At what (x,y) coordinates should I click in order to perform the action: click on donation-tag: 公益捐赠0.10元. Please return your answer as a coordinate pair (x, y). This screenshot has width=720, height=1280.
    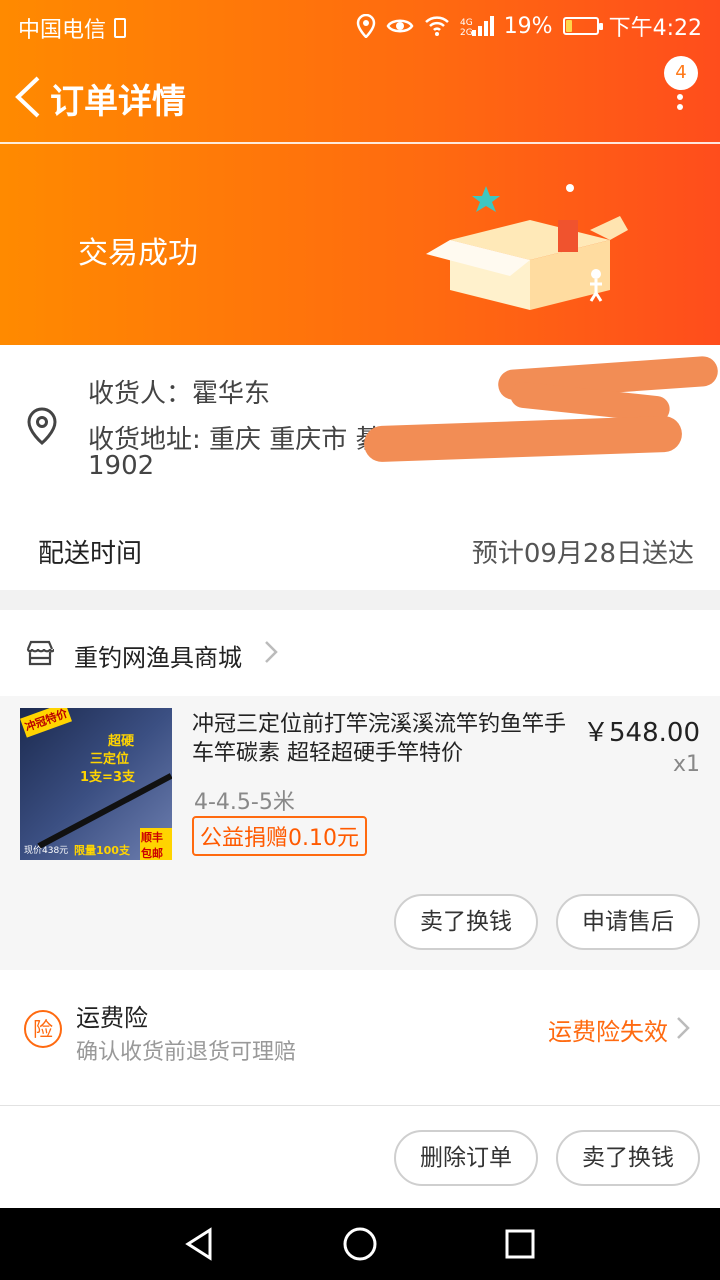
    Looking at the image, I should click on (279, 836).